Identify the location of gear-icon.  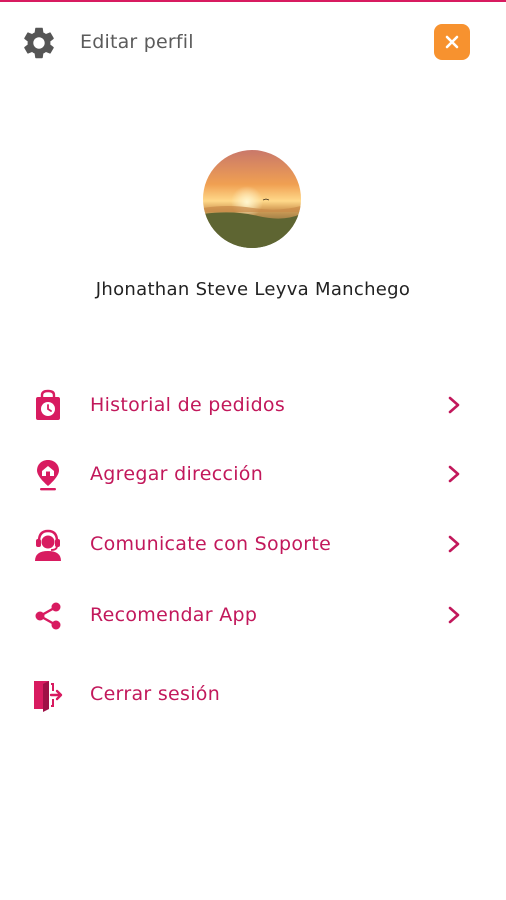
(39, 43).